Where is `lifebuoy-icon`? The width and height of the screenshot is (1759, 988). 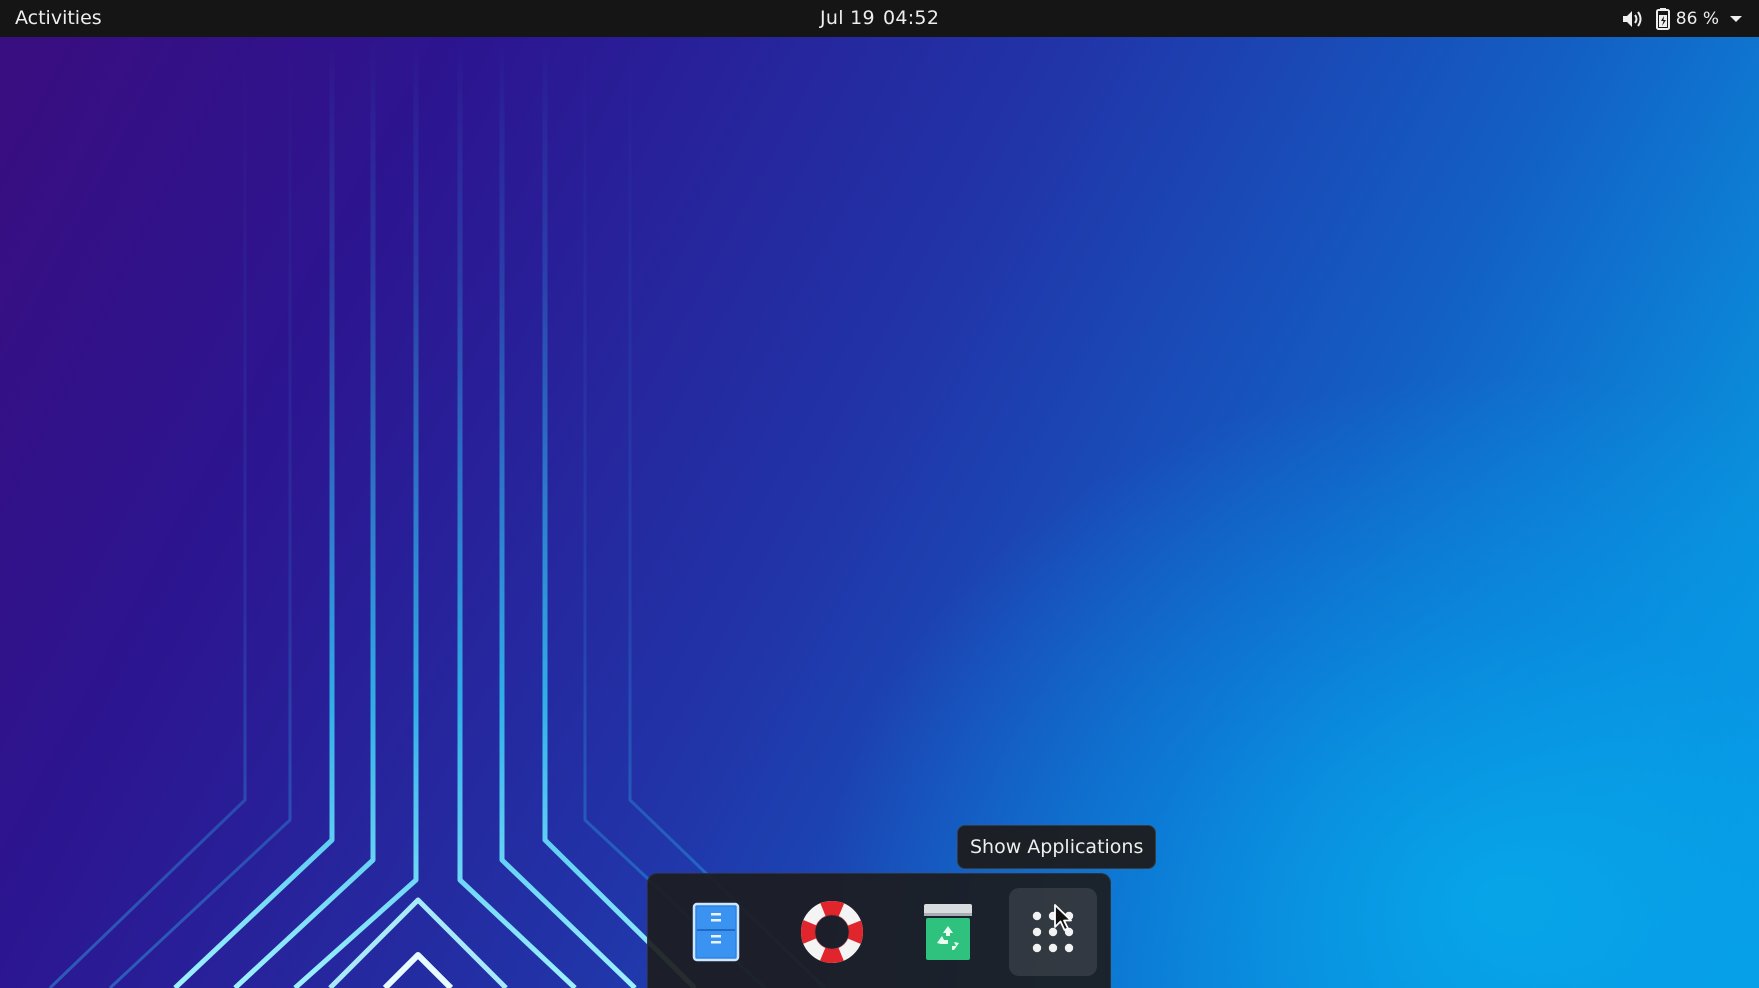 lifebuoy-icon is located at coordinates (832, 932).